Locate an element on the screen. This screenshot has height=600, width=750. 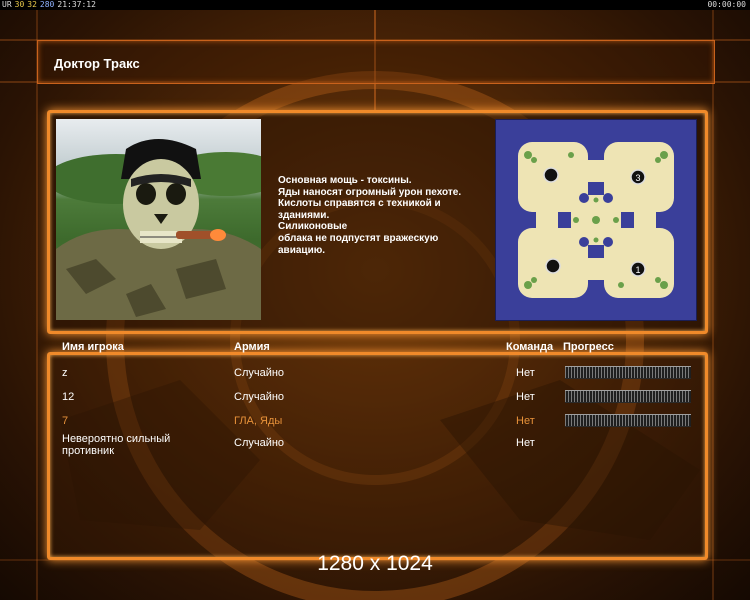
general-name: Доктор Тракс is located at coordinates (97, 63).